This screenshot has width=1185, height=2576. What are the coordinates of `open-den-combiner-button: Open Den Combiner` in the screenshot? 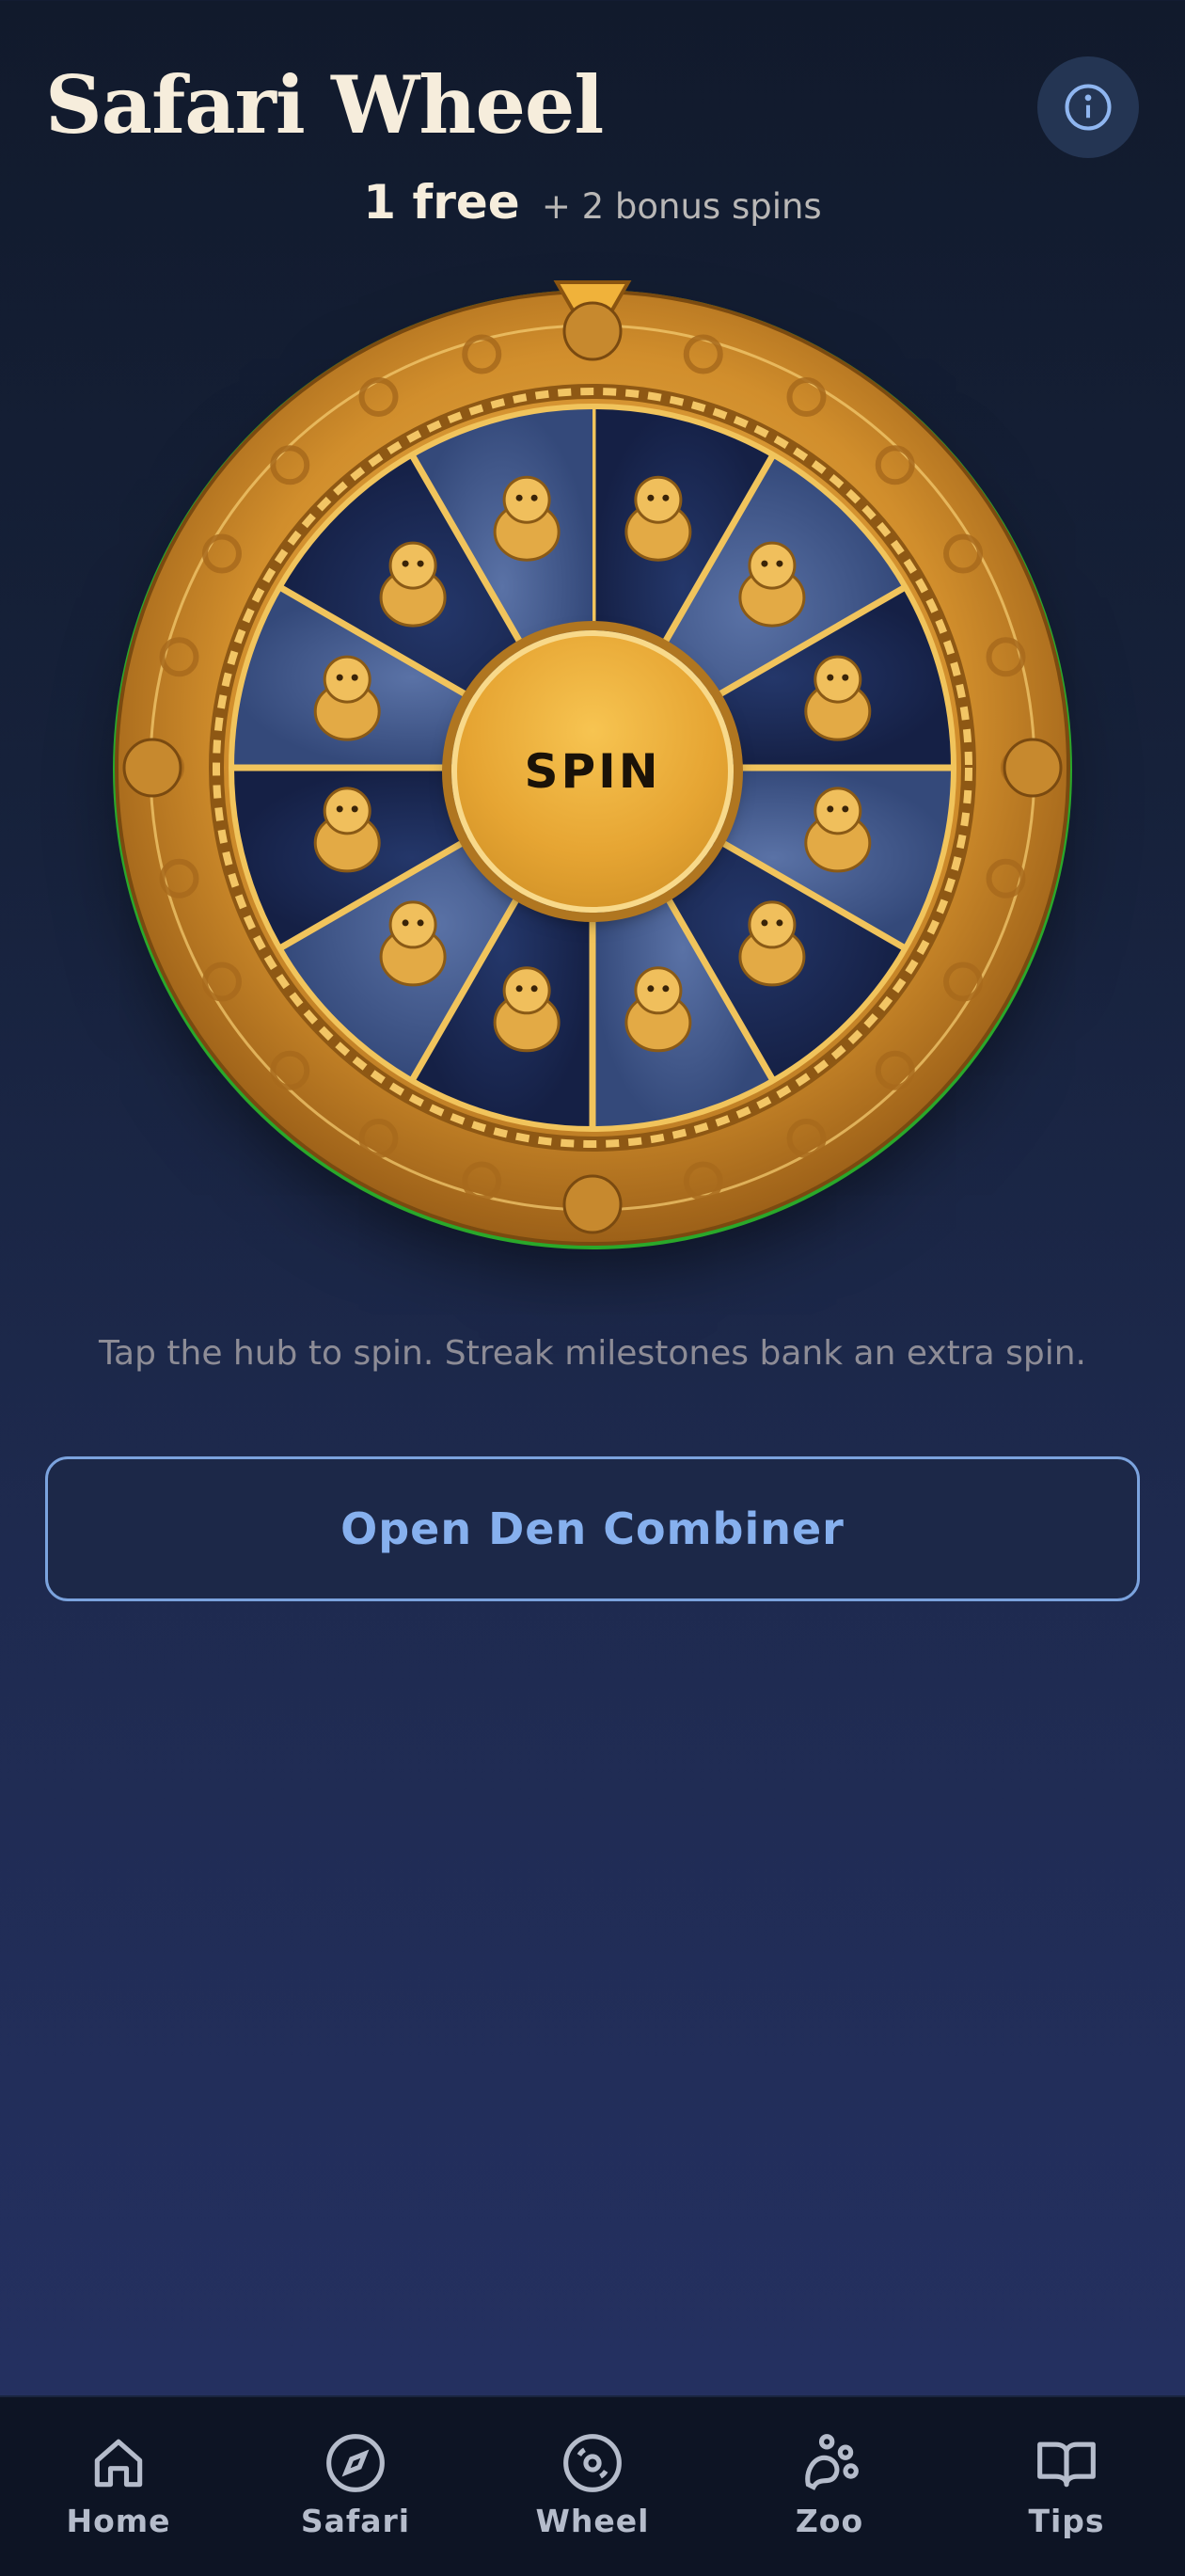 It's located at (592, 1529).